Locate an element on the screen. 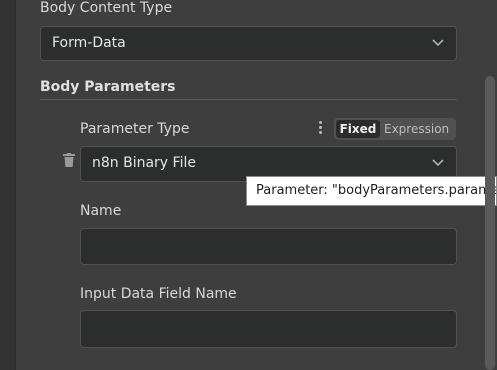 The height and width of the screenshot is (370, 497). fixed-option: Fixed is located at coordinates (358, 129).